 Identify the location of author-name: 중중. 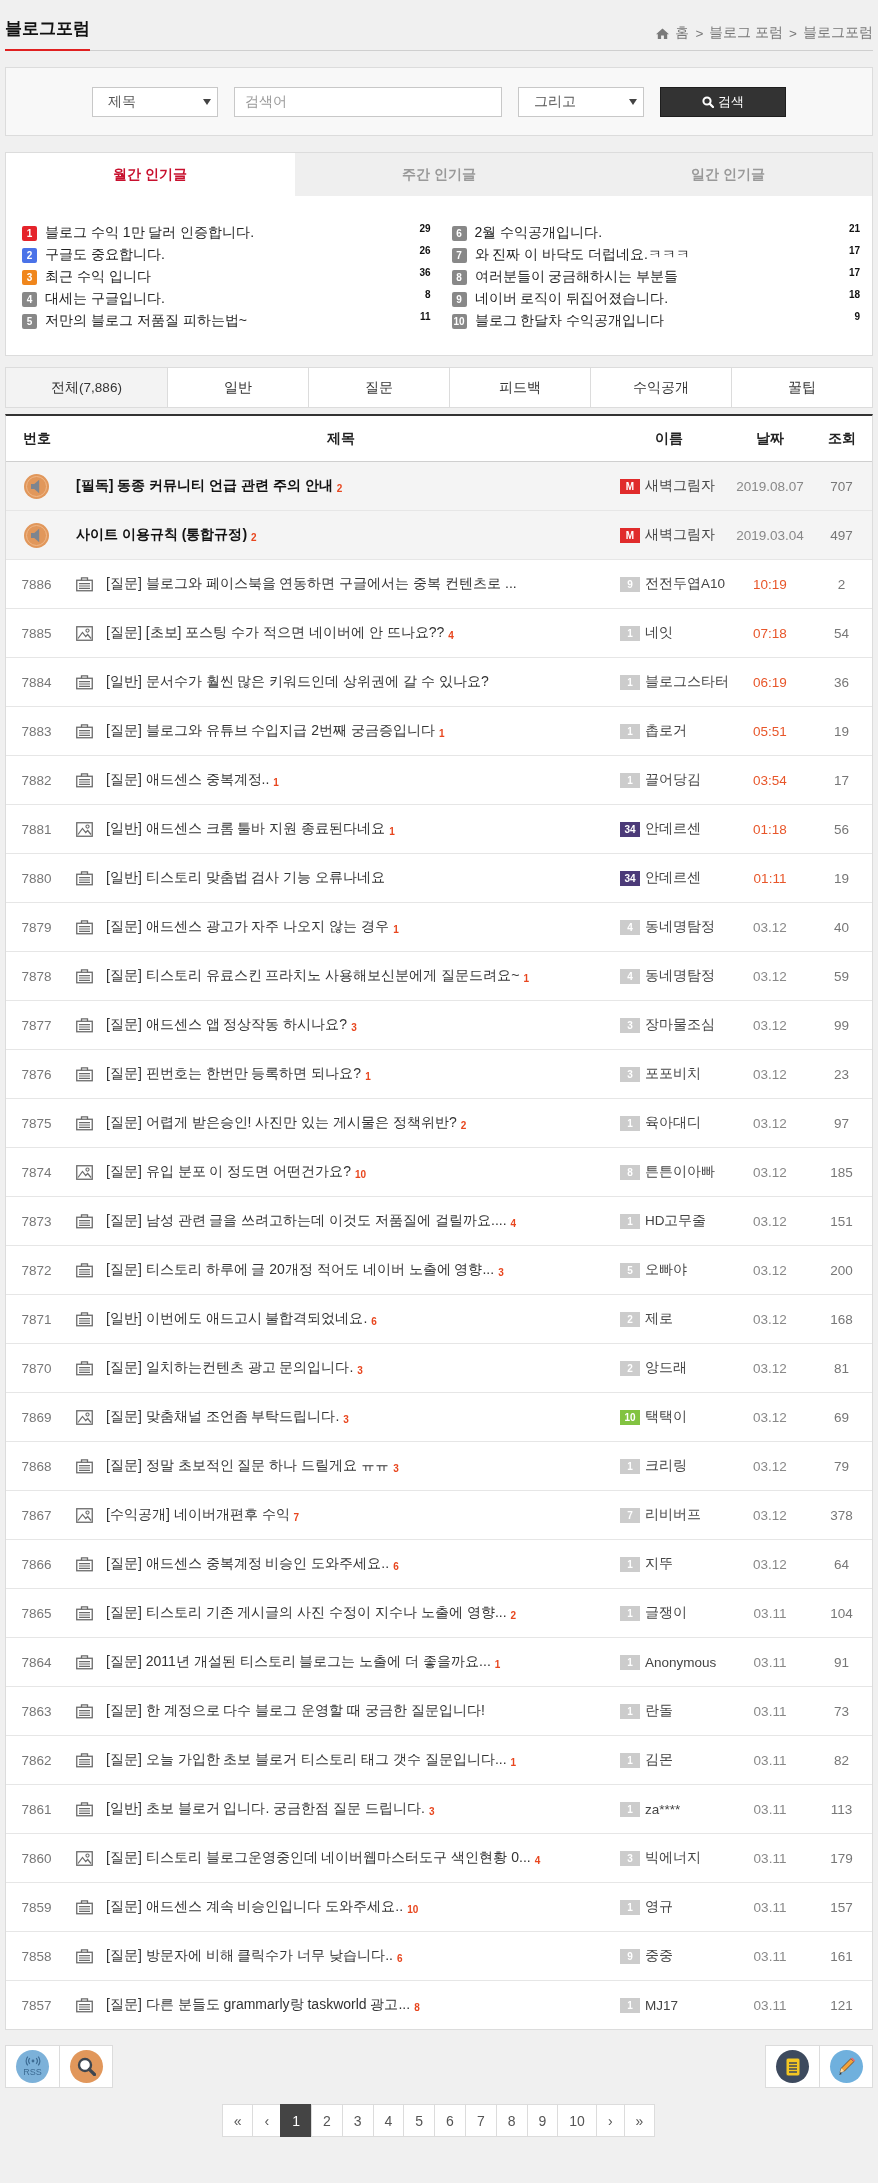
(659, 1956).